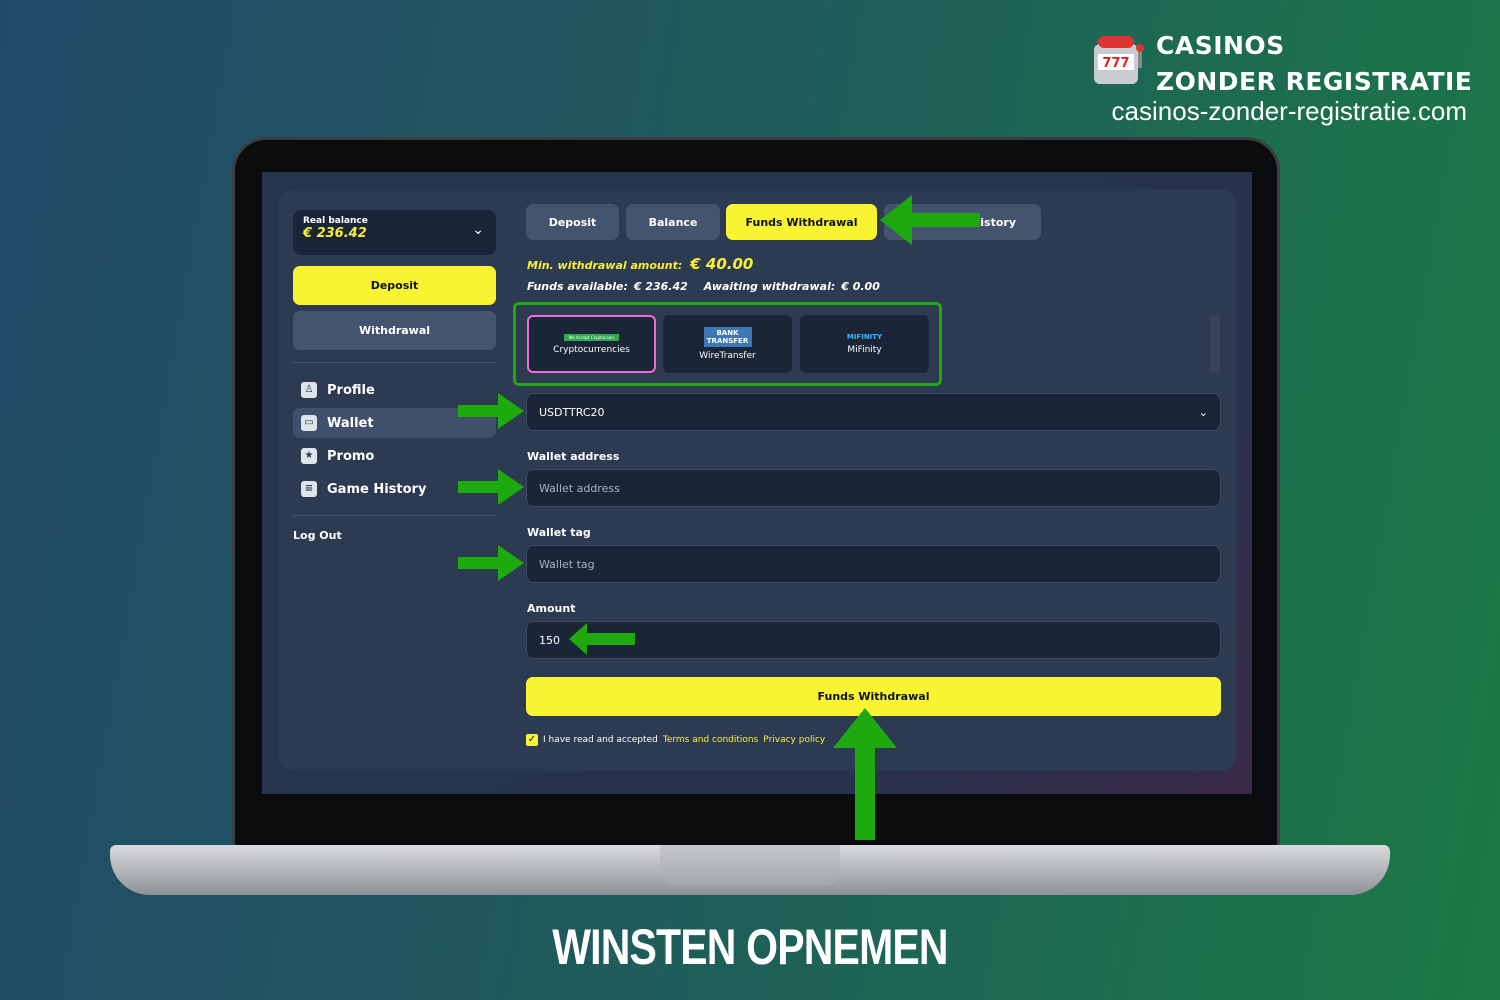 This screenshot has width=1500, height=1000. Describe the element at coordinates (572, 412) in the screenshot. I see `currency-value: USDTTRC20` at that location.